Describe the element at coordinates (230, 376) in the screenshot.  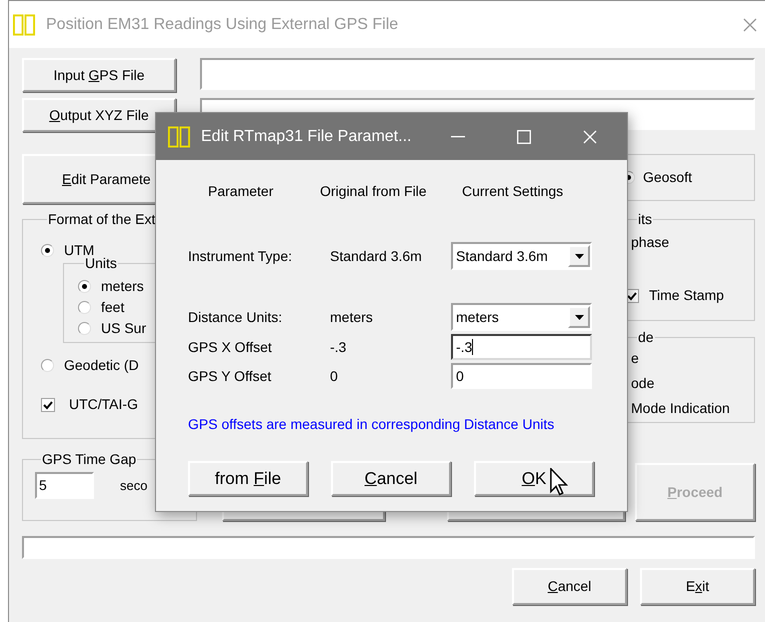
I see `parameter-label: GPS Y Offset` at that location.